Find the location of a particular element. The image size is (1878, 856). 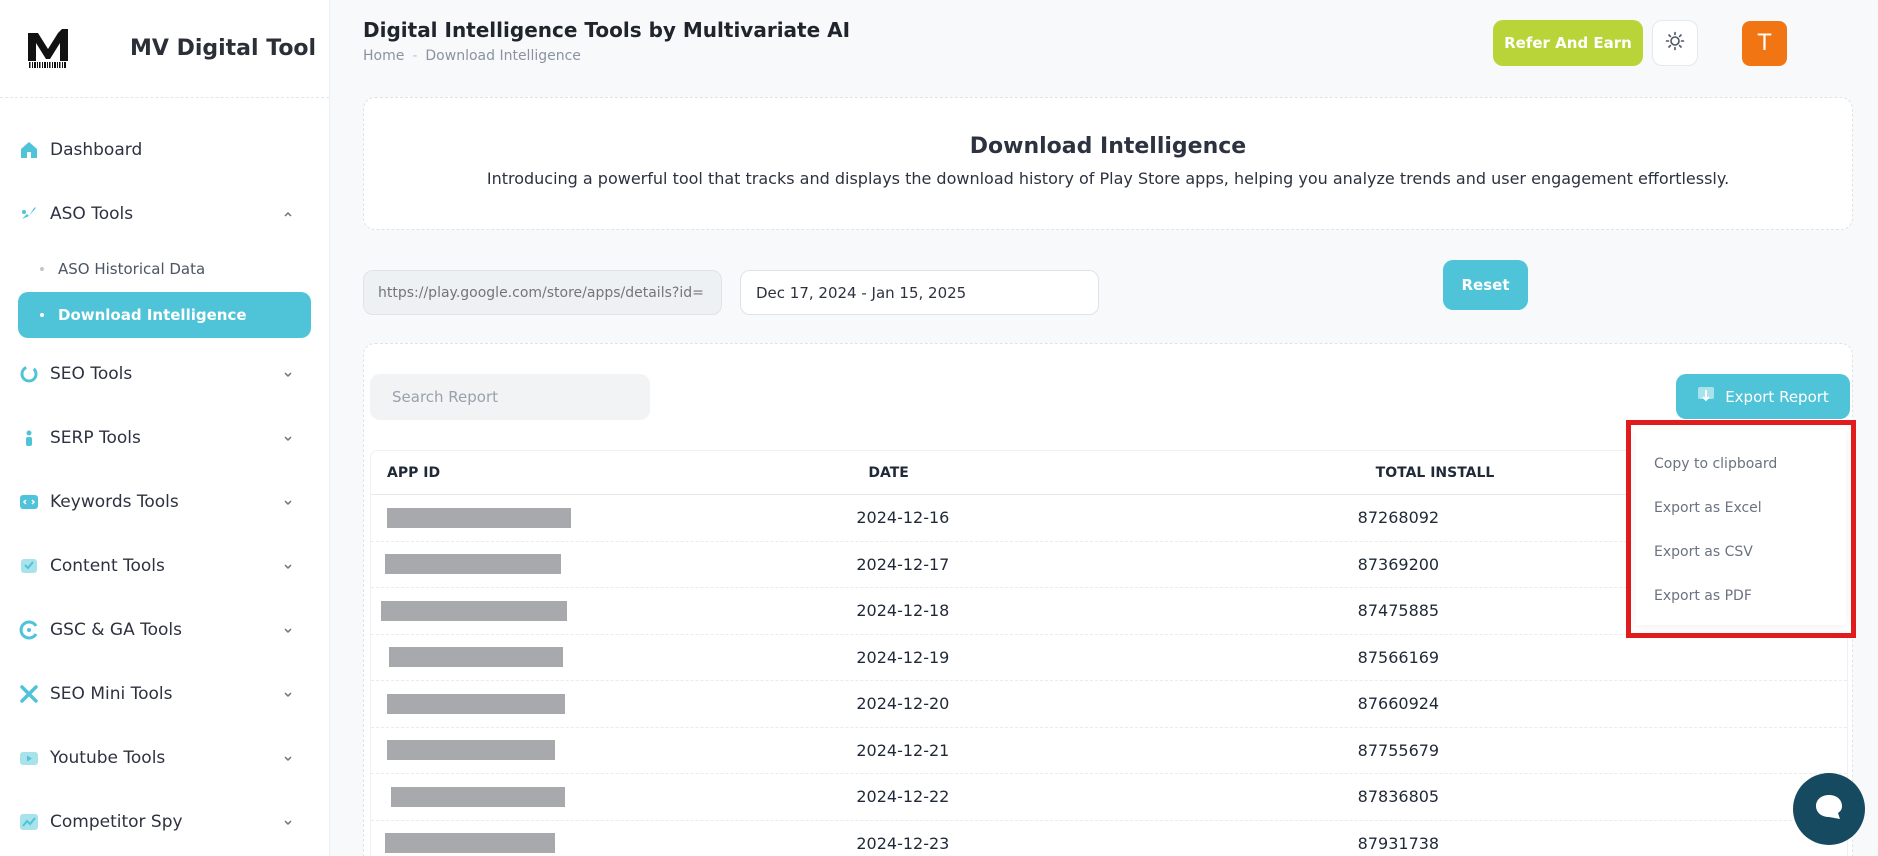

content-icon is located at coordinates (29, 566).